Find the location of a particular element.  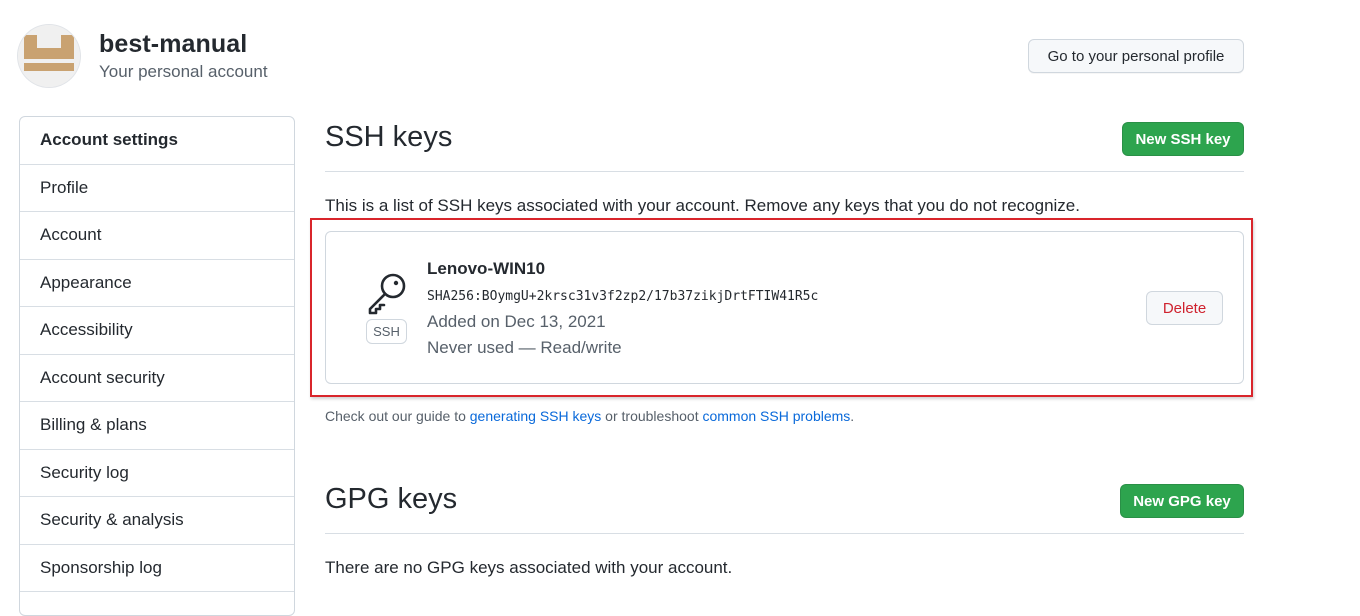

generating-ssh-keys-link: generating SSH keys is located at coordinates (536, 416).